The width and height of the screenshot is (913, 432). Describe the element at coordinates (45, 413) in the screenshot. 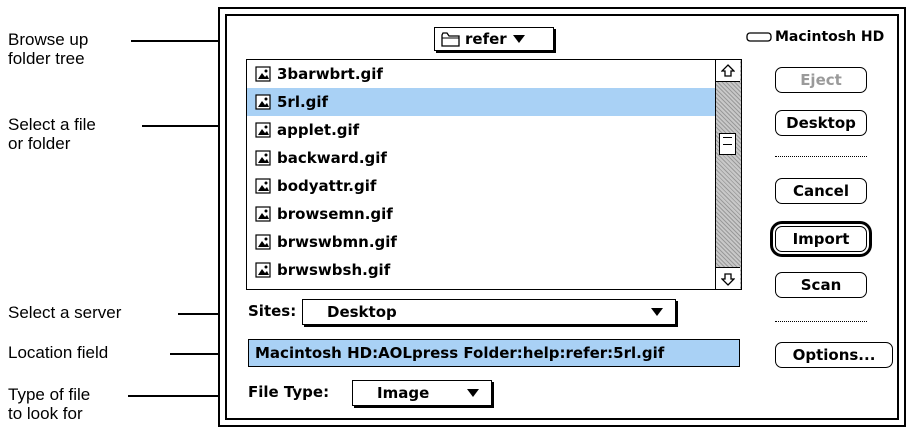

I see `callout-text: to look for` at that location.